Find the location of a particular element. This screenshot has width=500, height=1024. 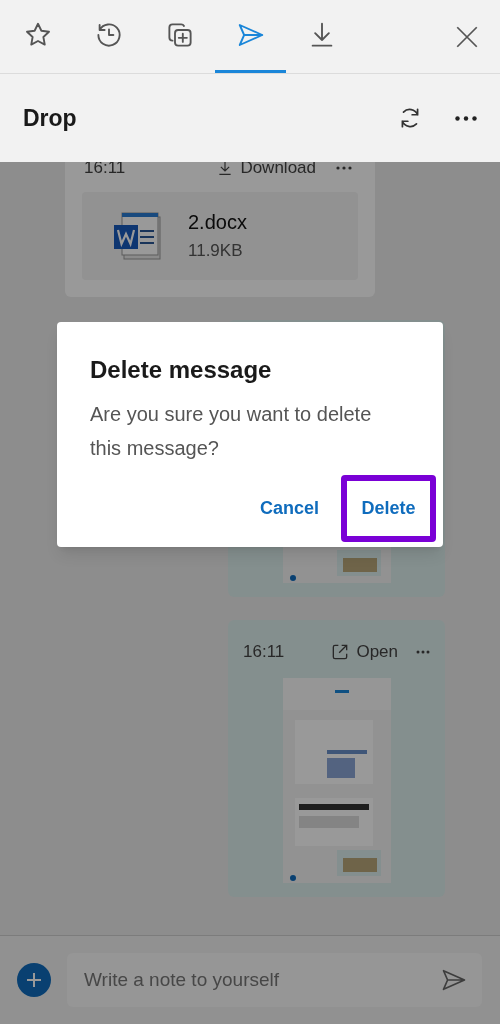

dialog-button: Cancel is located at coordinates (289, 508).